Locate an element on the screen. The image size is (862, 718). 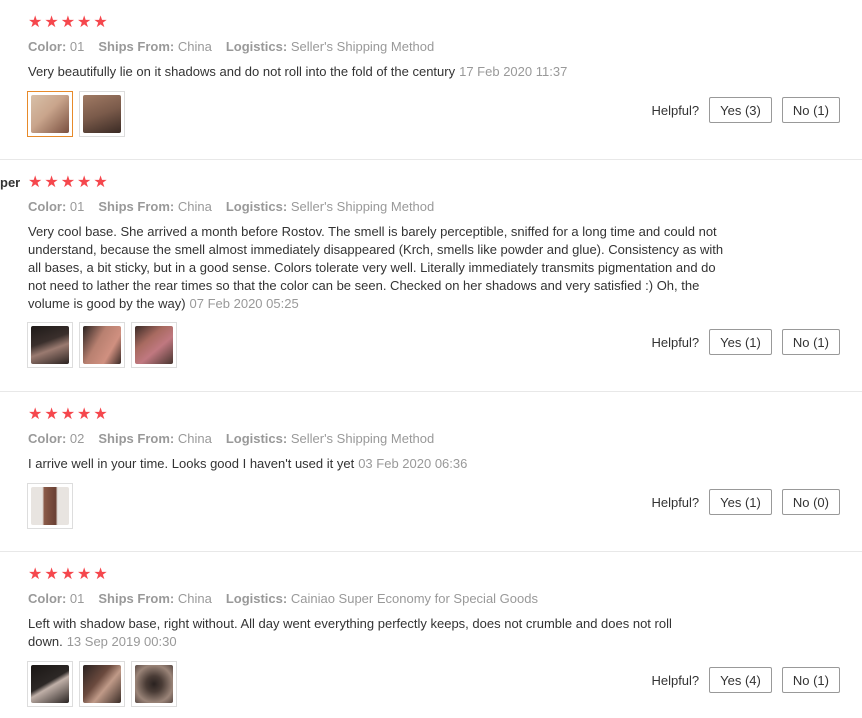
helpful-yes-button: Yes (3) is located at coordinates (740, 110).